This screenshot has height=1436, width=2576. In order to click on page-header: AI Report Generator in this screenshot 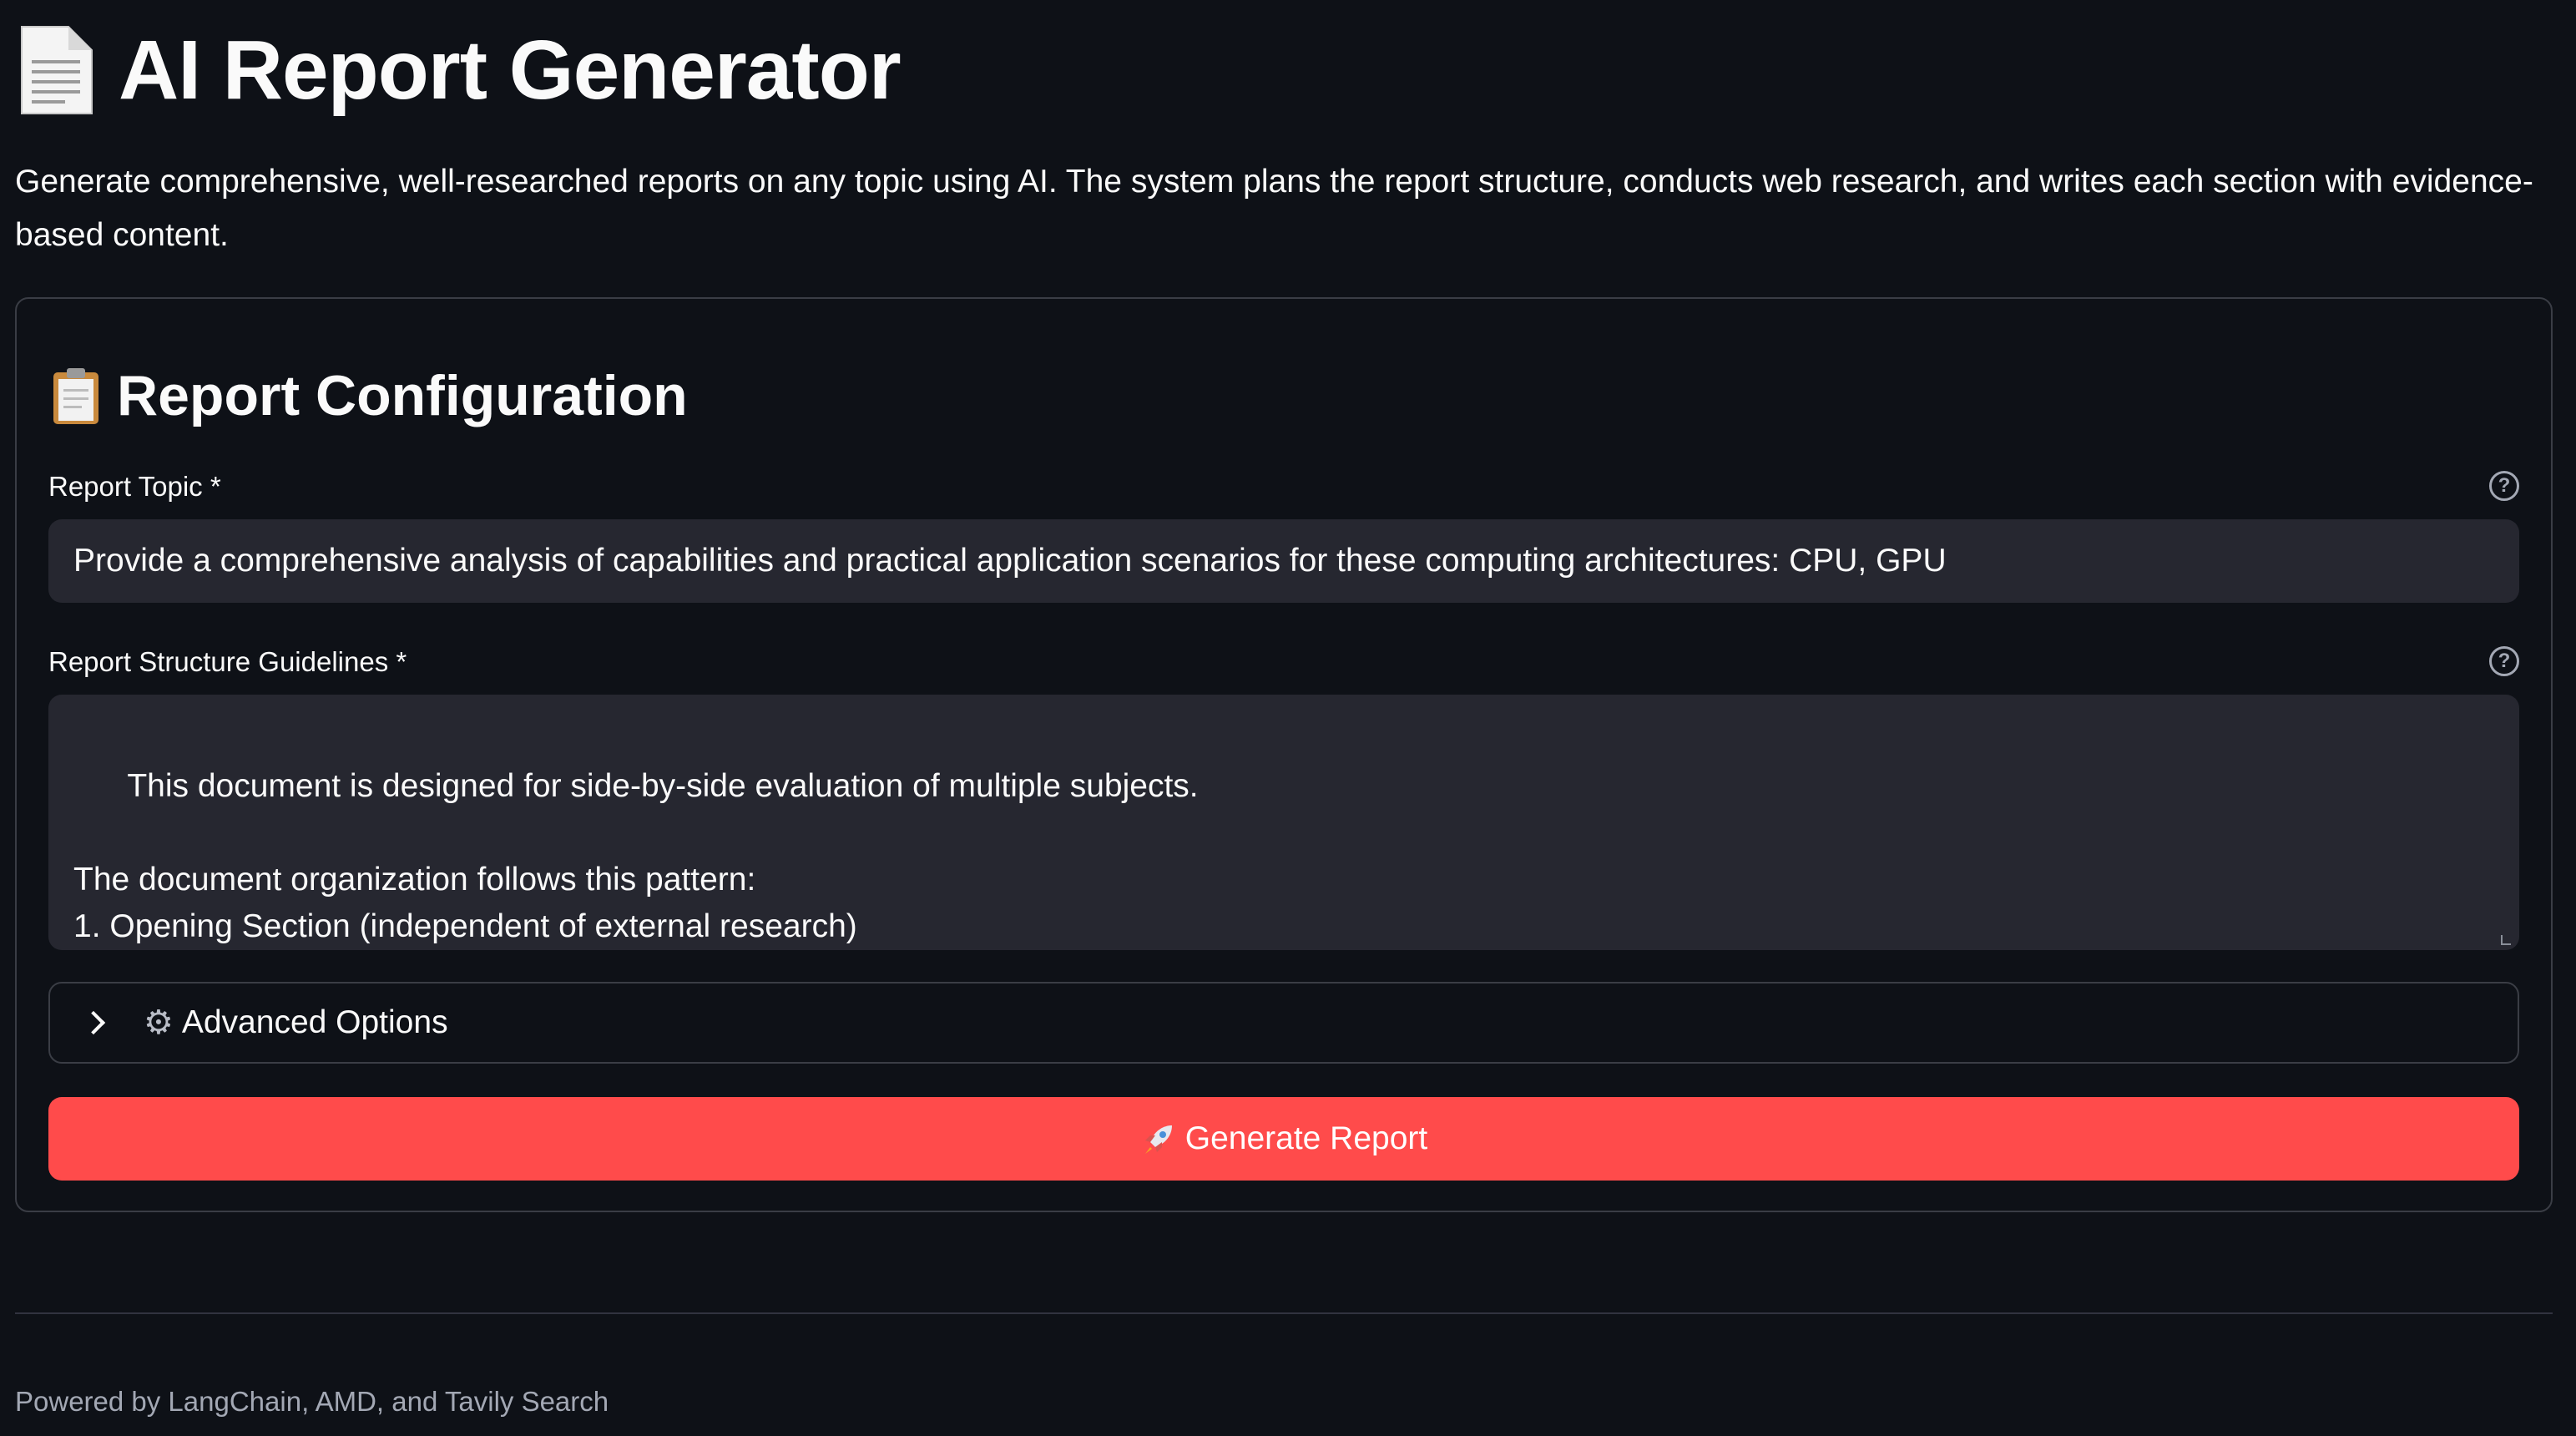, I will do `click(458, 70)`.